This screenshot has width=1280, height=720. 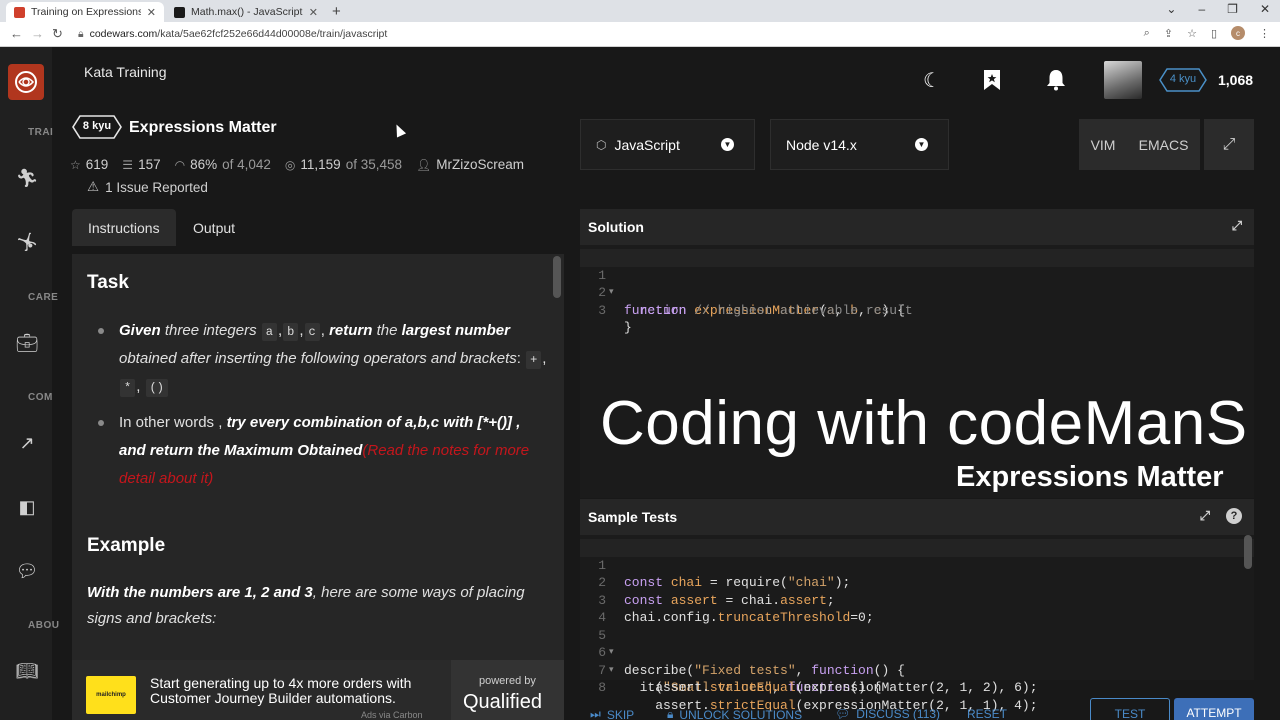 I want to click on sidebar-label-career: CARE, so click(x=43, y=297).